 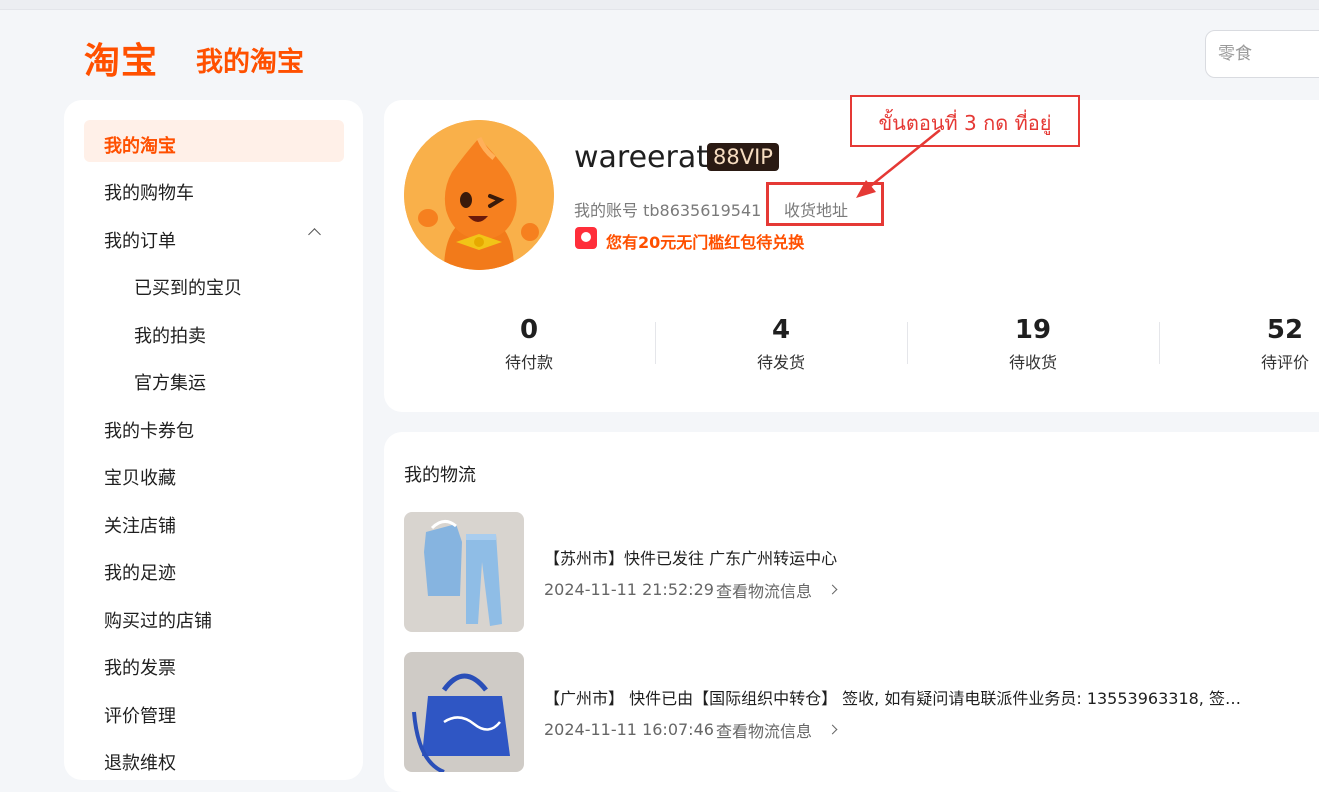 What do you see at coordinates (158, 620) in the screenshot?
I see `sidebar-item-purchased-shops: 购买过的店铺` at bounding box center [158, 620].